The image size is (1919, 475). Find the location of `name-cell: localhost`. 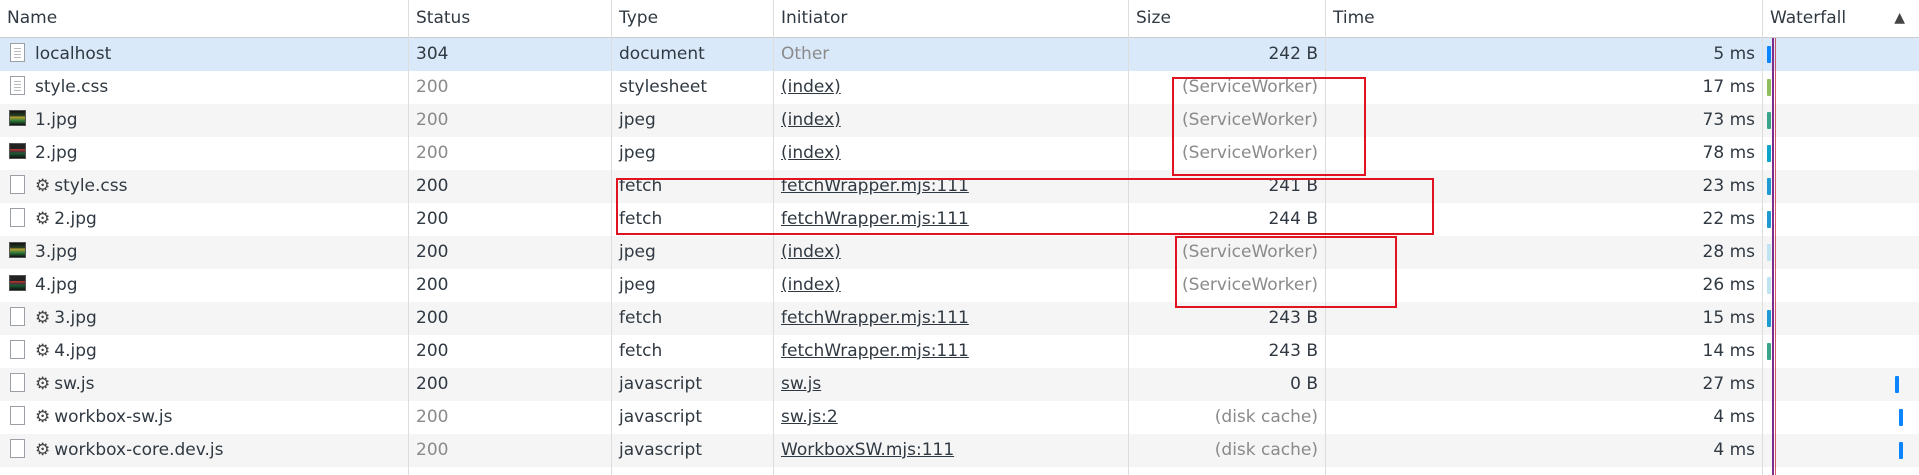

name-cell: localhost is located at coordinates (204, 54).